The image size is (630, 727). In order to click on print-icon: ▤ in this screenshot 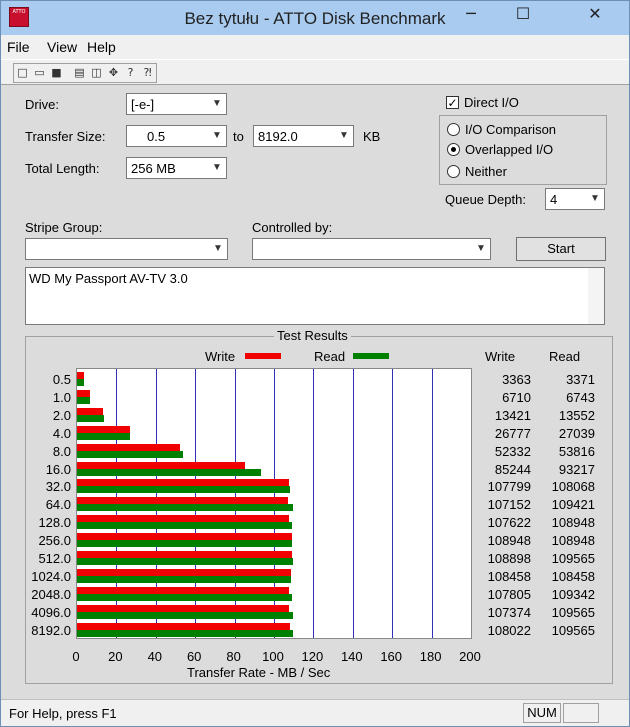, I will do `click(79, 73)`.